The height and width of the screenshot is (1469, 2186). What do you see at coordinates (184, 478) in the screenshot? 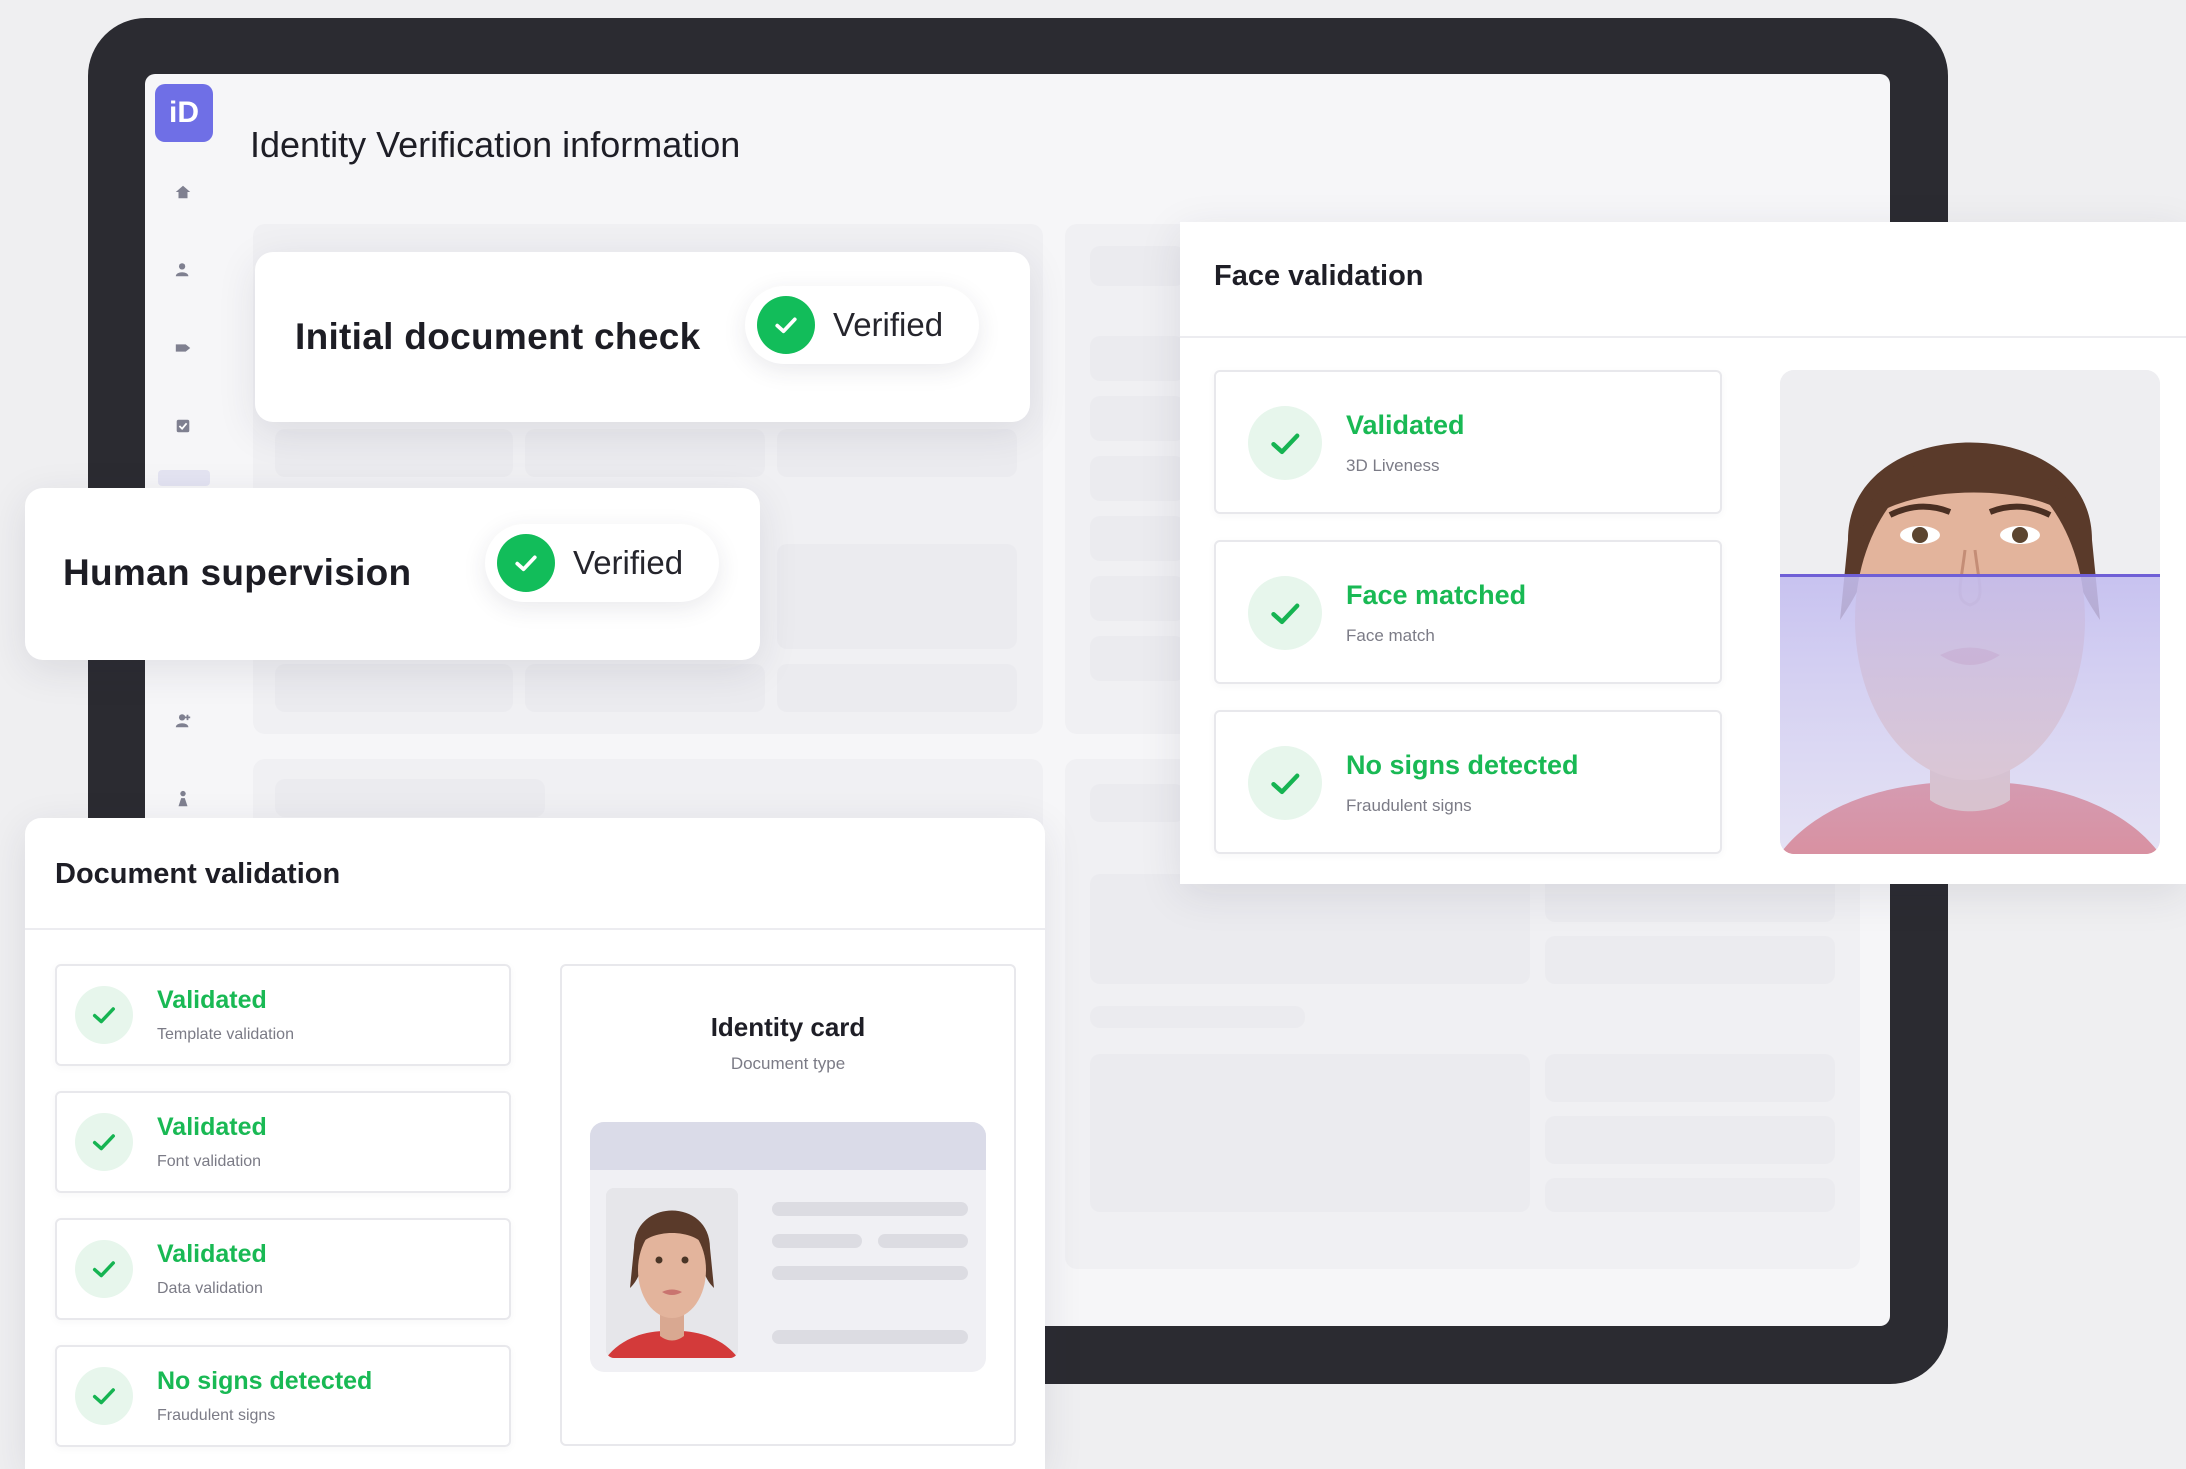
I see `sidebar-active-indicator` at bounding box center [184, 478].